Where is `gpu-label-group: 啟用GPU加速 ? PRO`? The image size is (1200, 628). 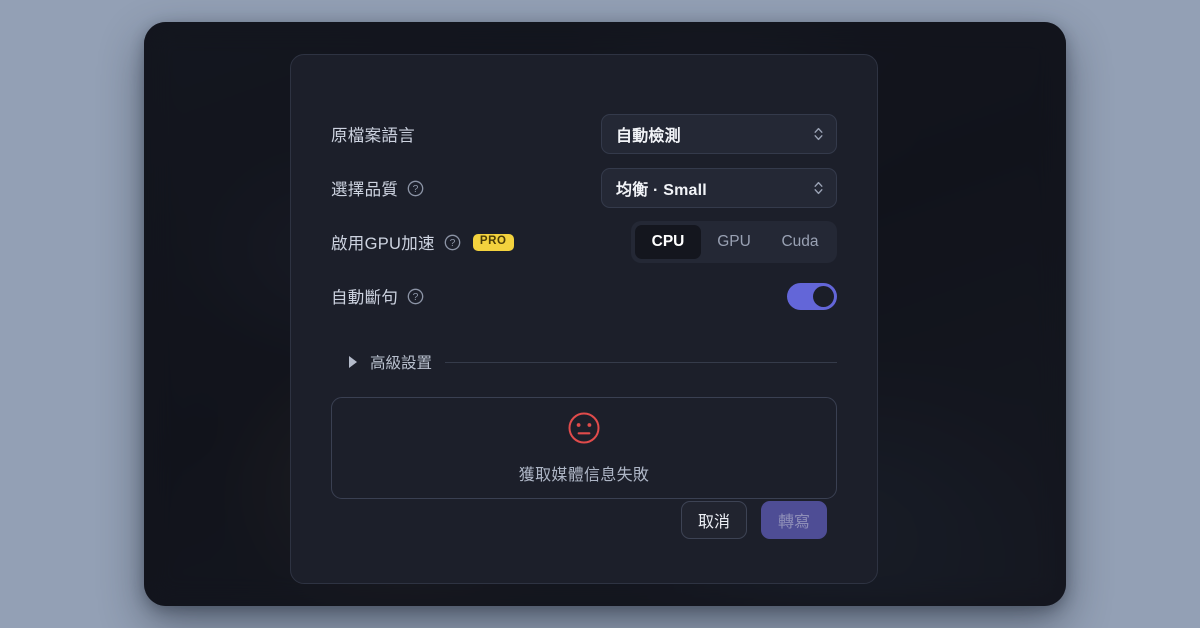 gpu-label-group: 啟用GPU加速 ? PRO is located at coordinates (422, 242).